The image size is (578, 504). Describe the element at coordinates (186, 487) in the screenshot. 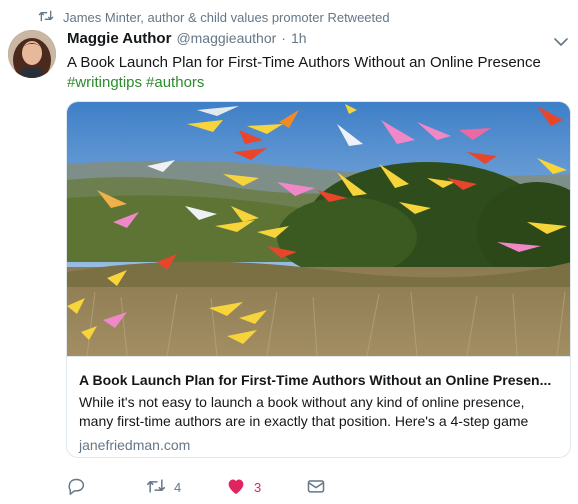

I see `retweet-button: 4` at that location.